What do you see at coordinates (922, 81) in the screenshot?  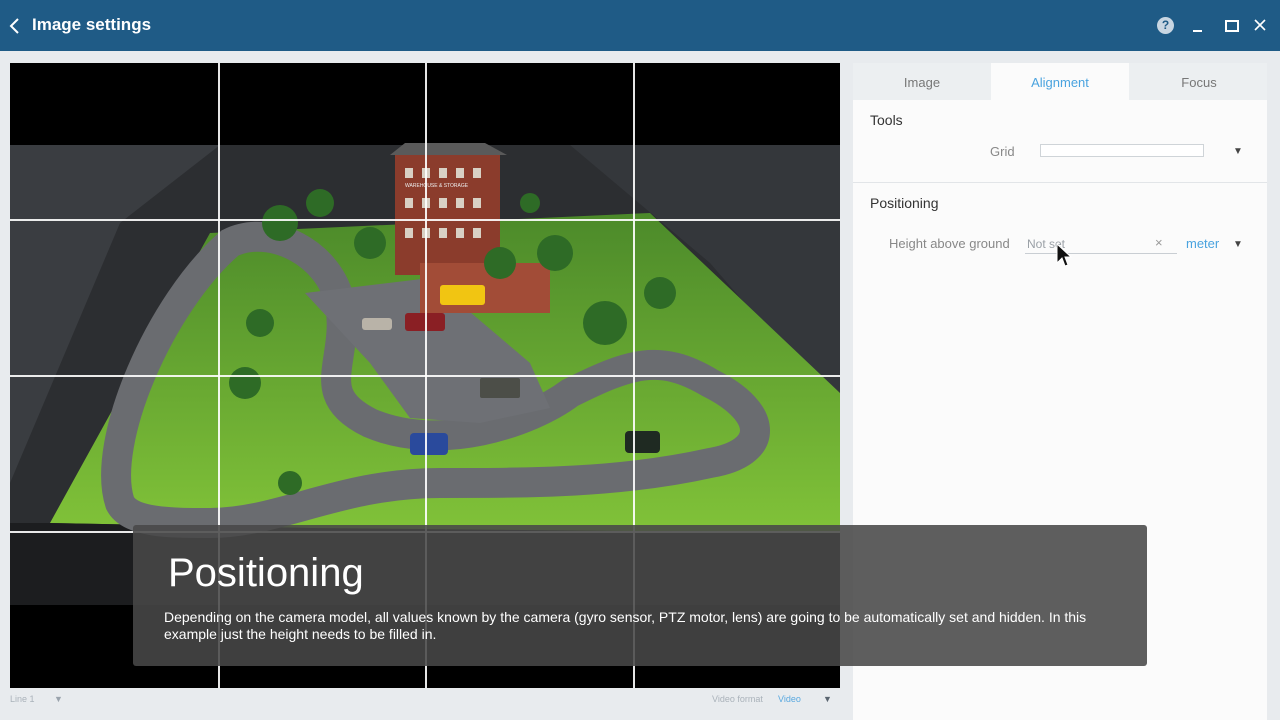 I see `tab-image: Image` at bounding box center [922, 81].